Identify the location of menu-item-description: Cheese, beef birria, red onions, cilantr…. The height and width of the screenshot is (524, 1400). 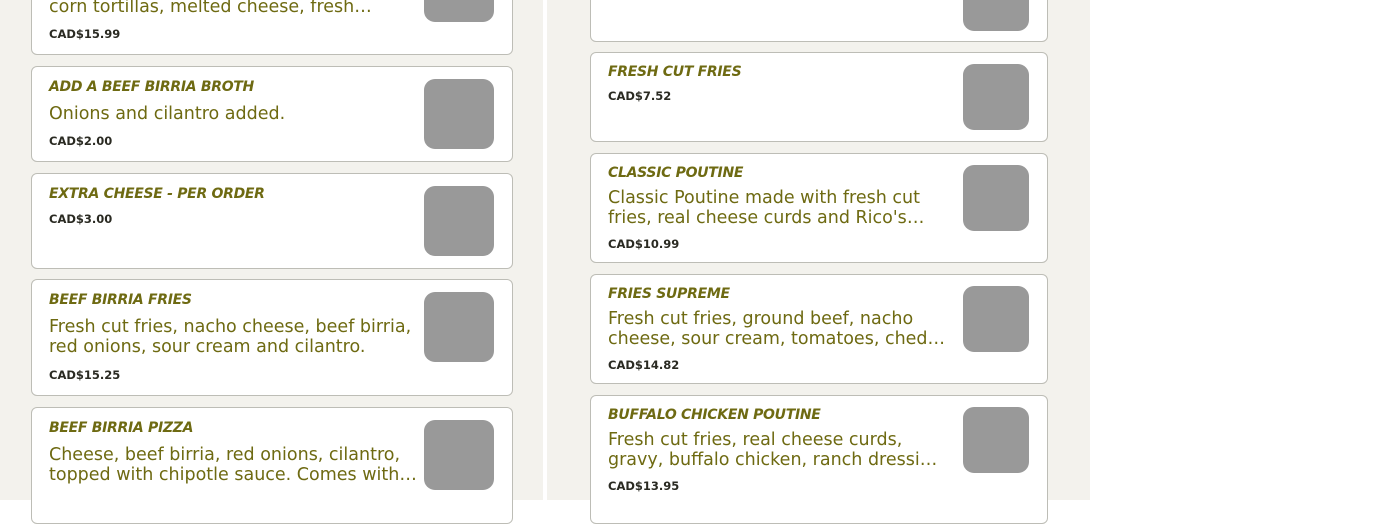
(225, 465).